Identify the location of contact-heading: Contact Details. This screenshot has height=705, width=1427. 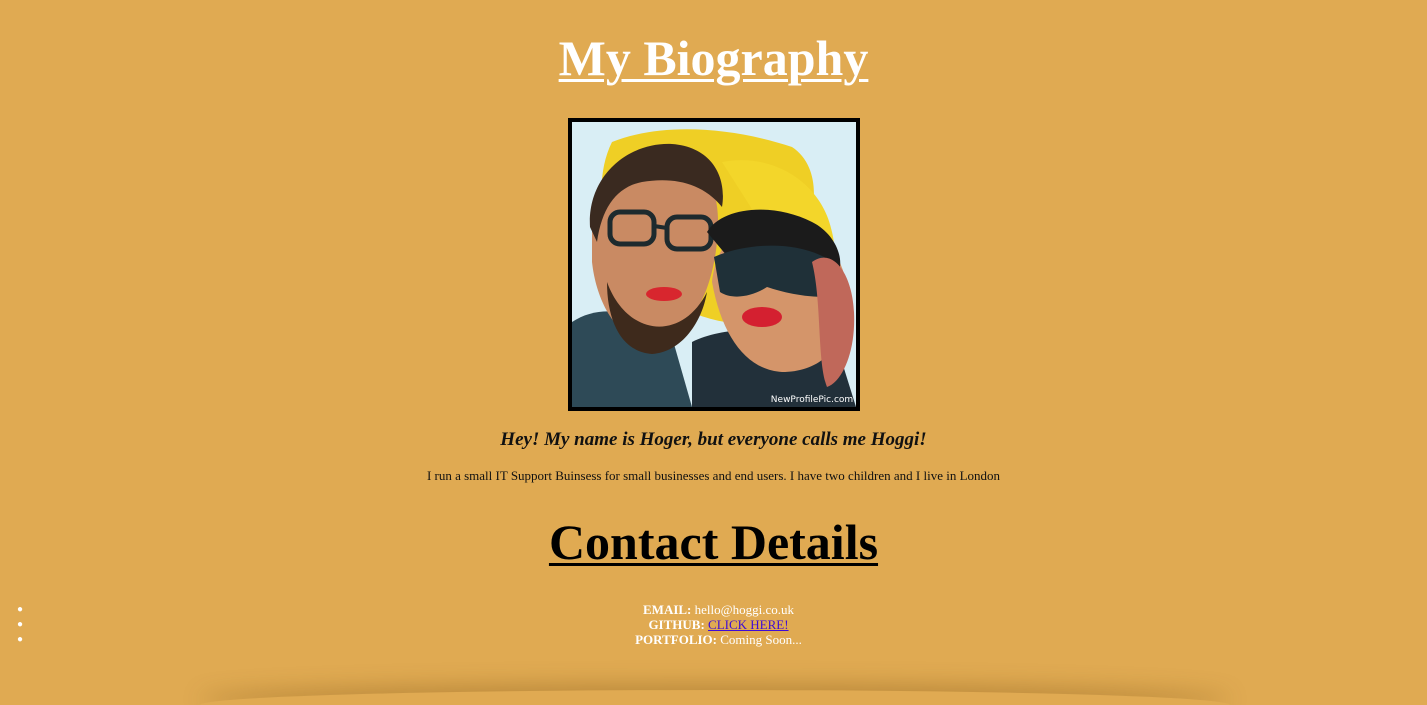
(713, 542).